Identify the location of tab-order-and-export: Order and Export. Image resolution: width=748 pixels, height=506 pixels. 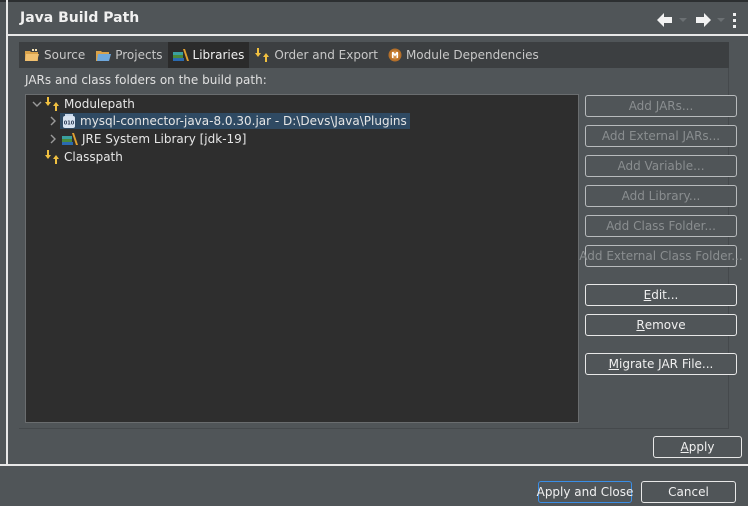
(316, 55).